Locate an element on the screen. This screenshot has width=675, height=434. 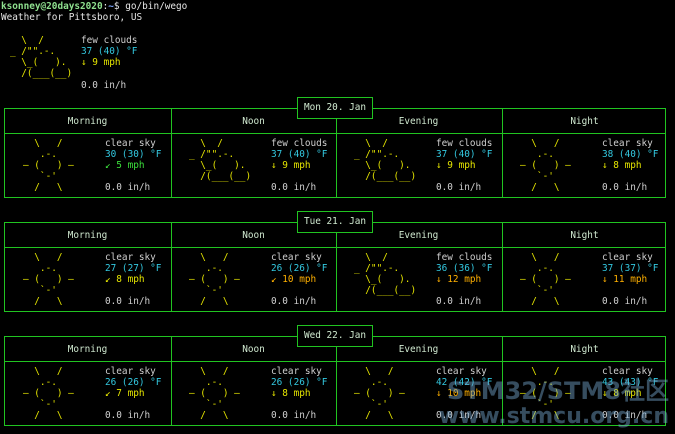
weather-art-line: _ /"".-. is located at coordinates (212, 154).